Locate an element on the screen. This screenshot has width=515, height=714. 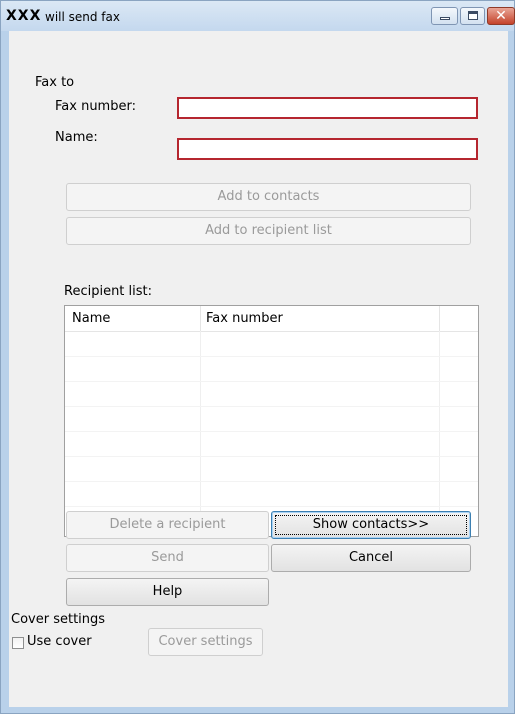
maximize-button is located at coordinates (472, 16).